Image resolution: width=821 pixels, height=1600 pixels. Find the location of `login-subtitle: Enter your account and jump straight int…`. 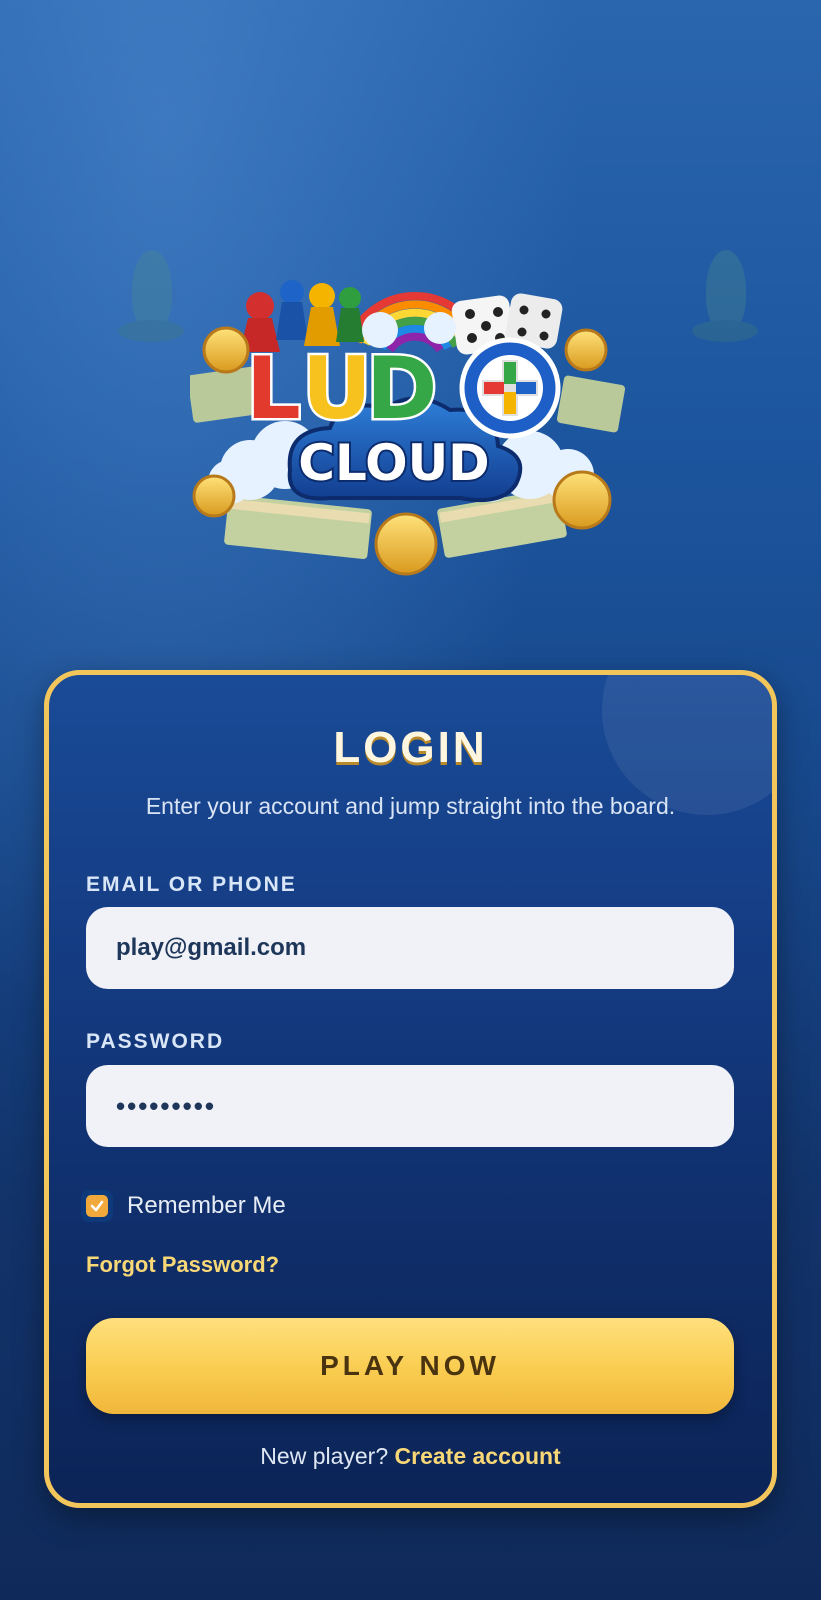

login-subtitle: Enter your account and jump straight int… is located at coordinates (410, 806).